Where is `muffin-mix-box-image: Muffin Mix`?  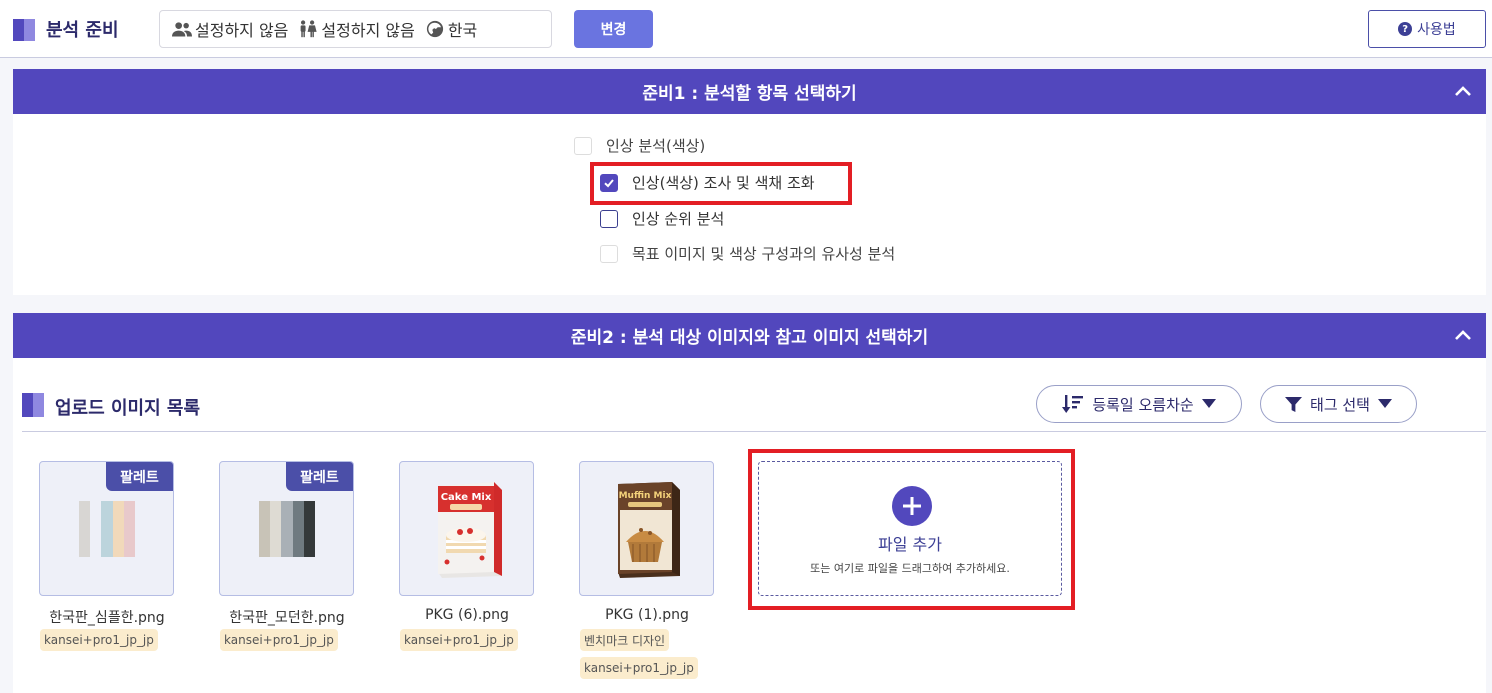 muffin-mix-box-image: Muffin Mix is located at coordinates (649, 530).